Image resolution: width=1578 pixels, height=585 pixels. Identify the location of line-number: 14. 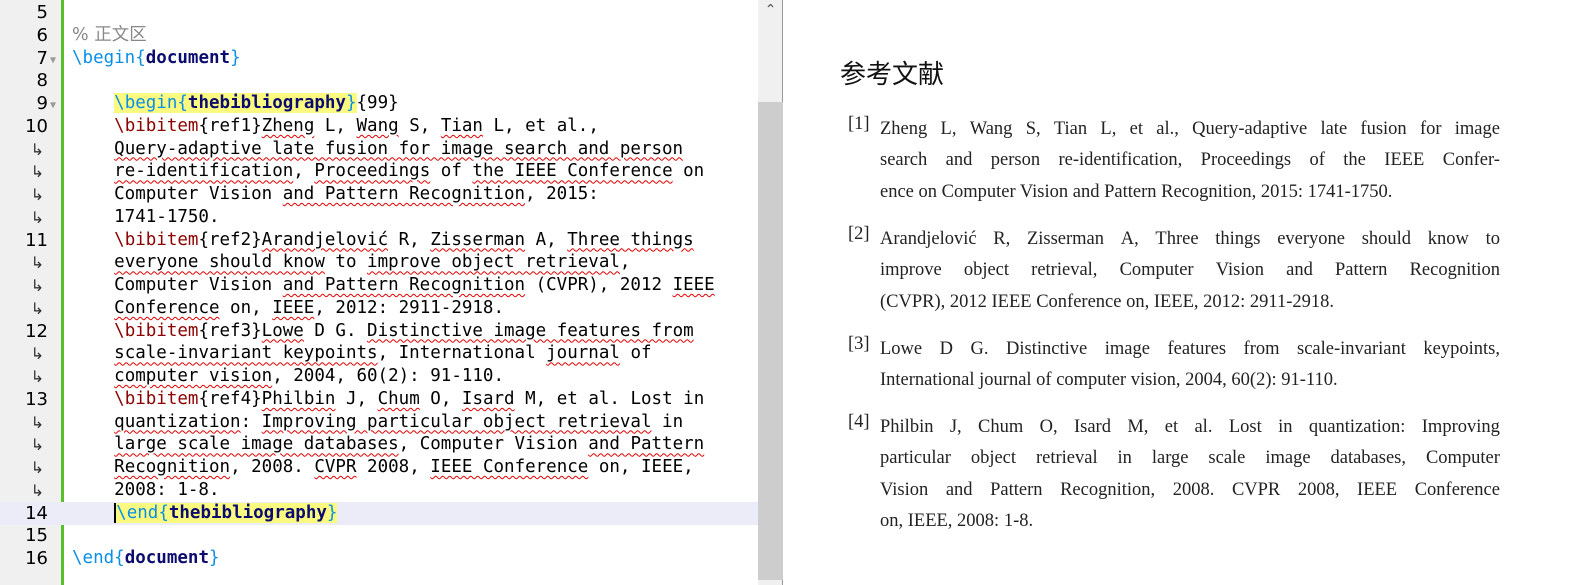
(36, 513).